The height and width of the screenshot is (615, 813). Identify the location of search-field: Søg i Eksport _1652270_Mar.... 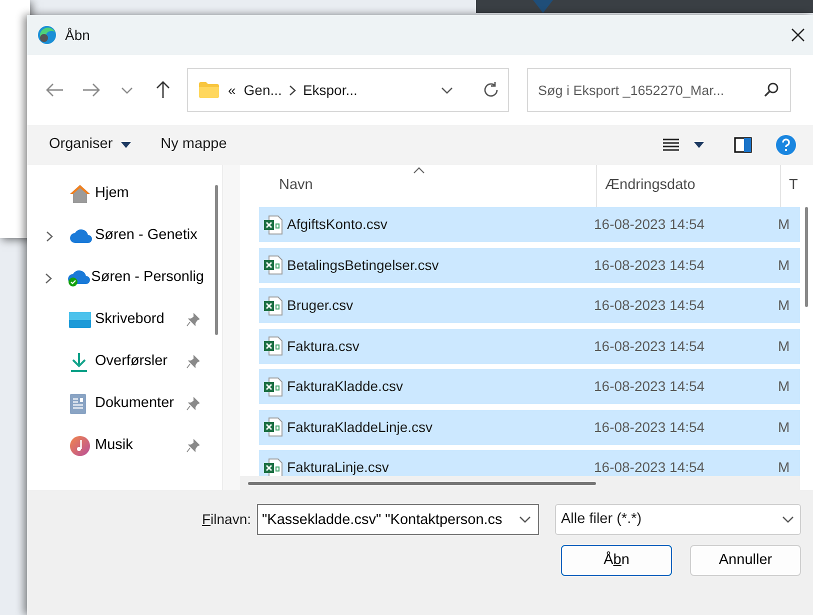
(659, 90).